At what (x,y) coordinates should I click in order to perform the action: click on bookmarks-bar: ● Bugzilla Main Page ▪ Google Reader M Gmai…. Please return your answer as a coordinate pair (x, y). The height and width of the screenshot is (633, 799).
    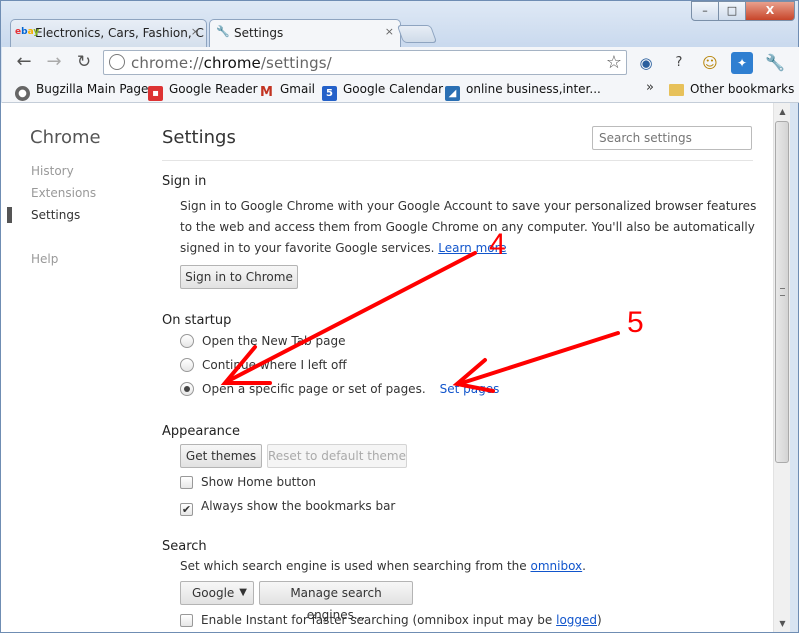
    Looking at the image, I should click on (400, 91).